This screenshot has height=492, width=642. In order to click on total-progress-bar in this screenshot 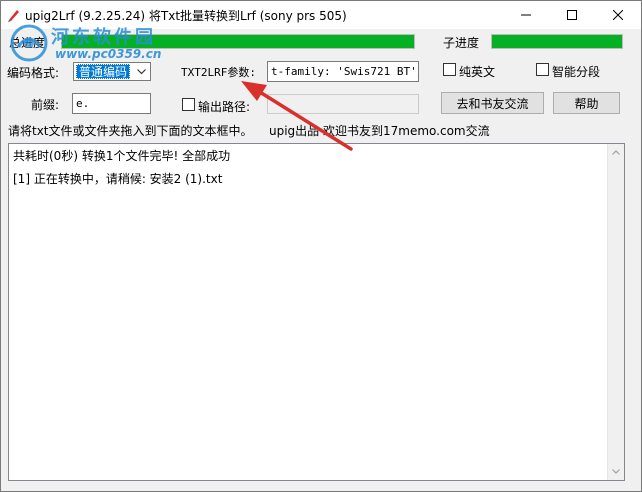, I will do `click(238, 41)`.